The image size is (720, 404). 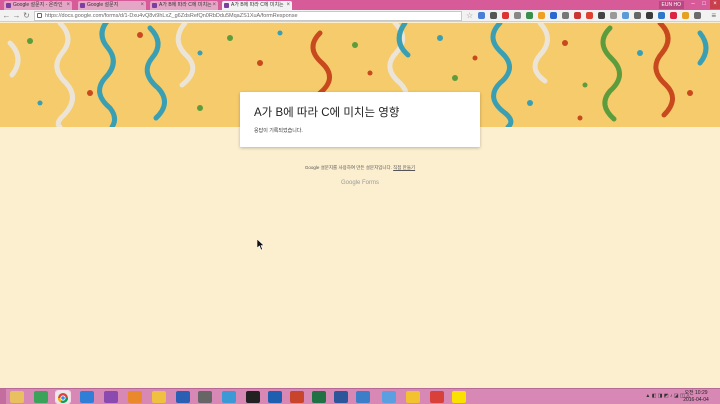 I want to click on form-footer: Google 설문지를 사용하여 만든 설문지입니다. 직접 만들기, so click(x=360, y=168).